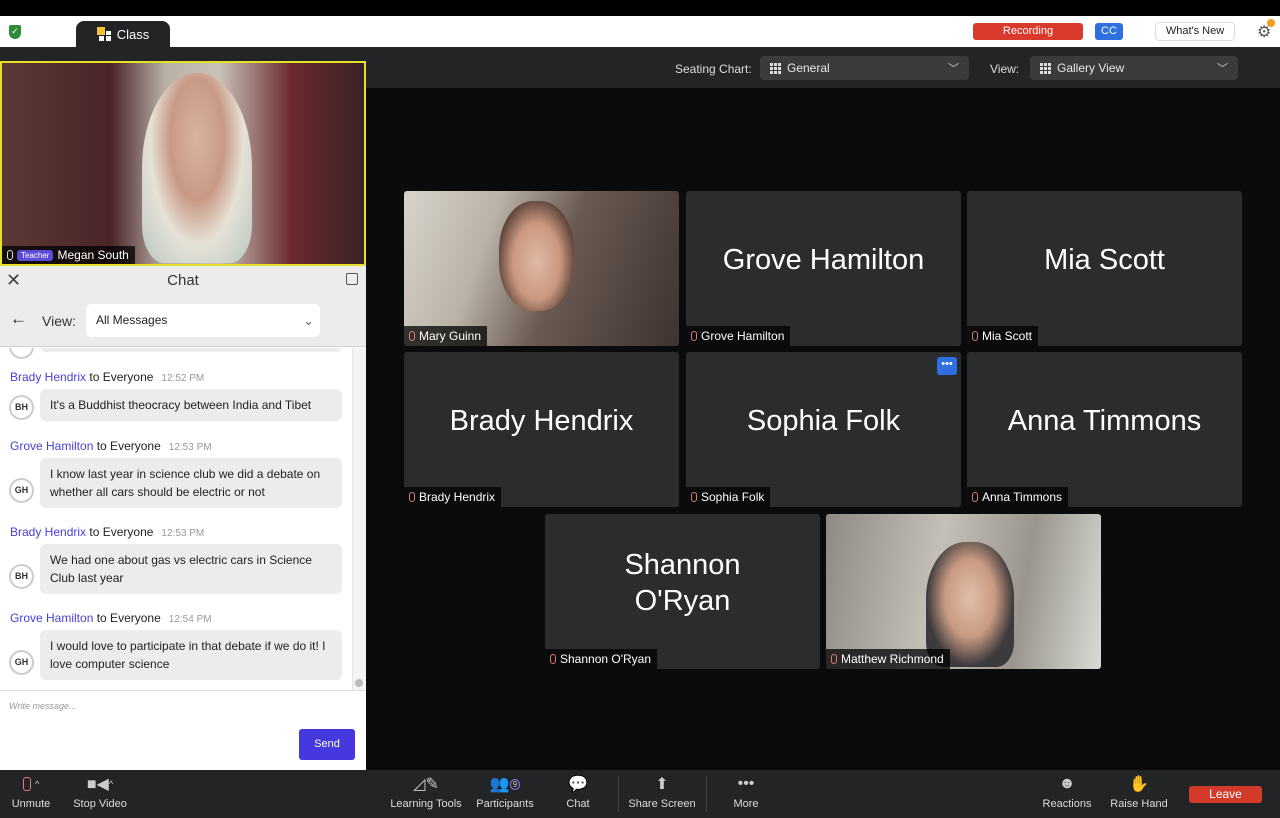  Describe the element at coordinates (1139, 794) in the screenshot. I see `raise-hand-button: ✋ Raise Hand` at that location.